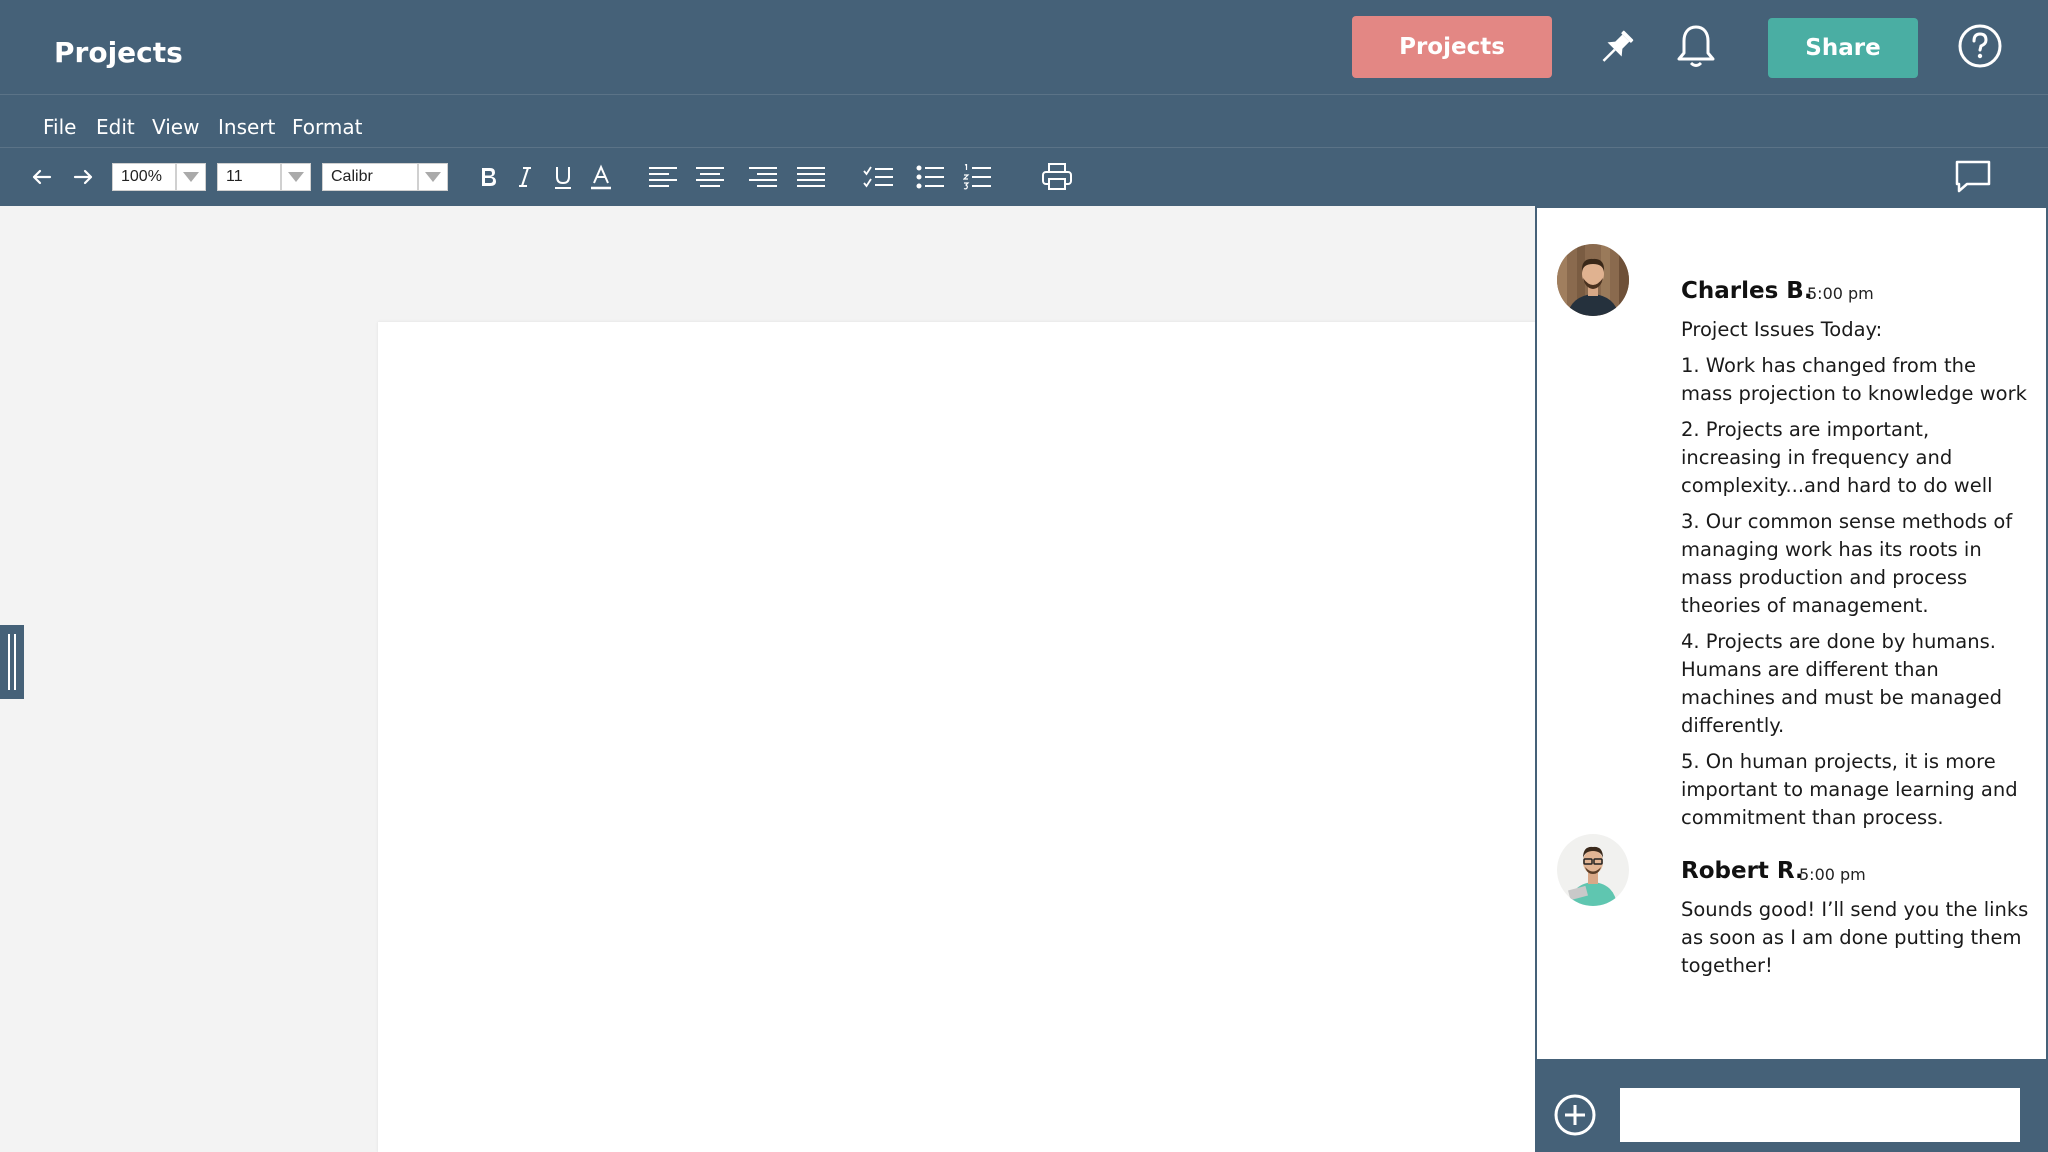 This screenshot has height=1152, width=2048. Describe the element at coordinates (433, 177) in the screenshot. I see `font-family-dropdown-arrow` at that location.